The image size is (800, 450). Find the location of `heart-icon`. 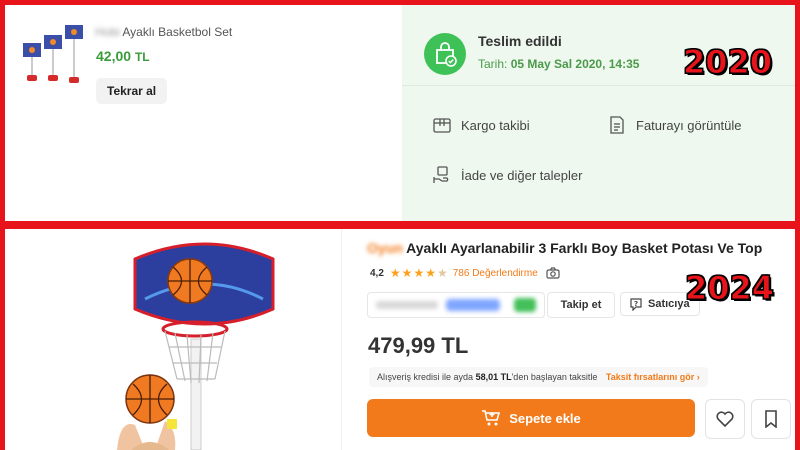

heart-icon is located at coordinates (725, 419).